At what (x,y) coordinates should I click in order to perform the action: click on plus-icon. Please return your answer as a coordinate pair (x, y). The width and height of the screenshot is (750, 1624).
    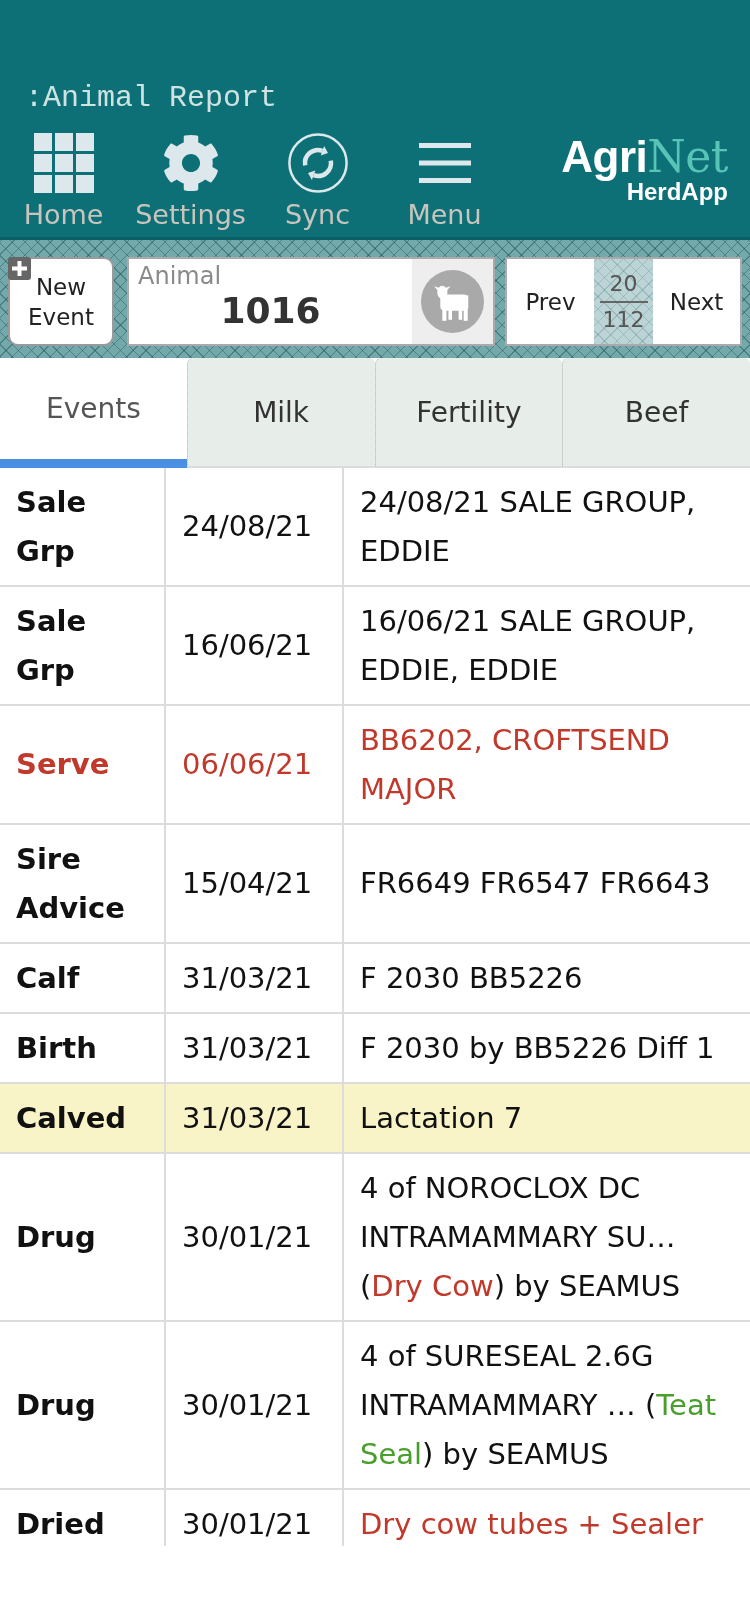
    Looking at the image, I should click on (19, 268).